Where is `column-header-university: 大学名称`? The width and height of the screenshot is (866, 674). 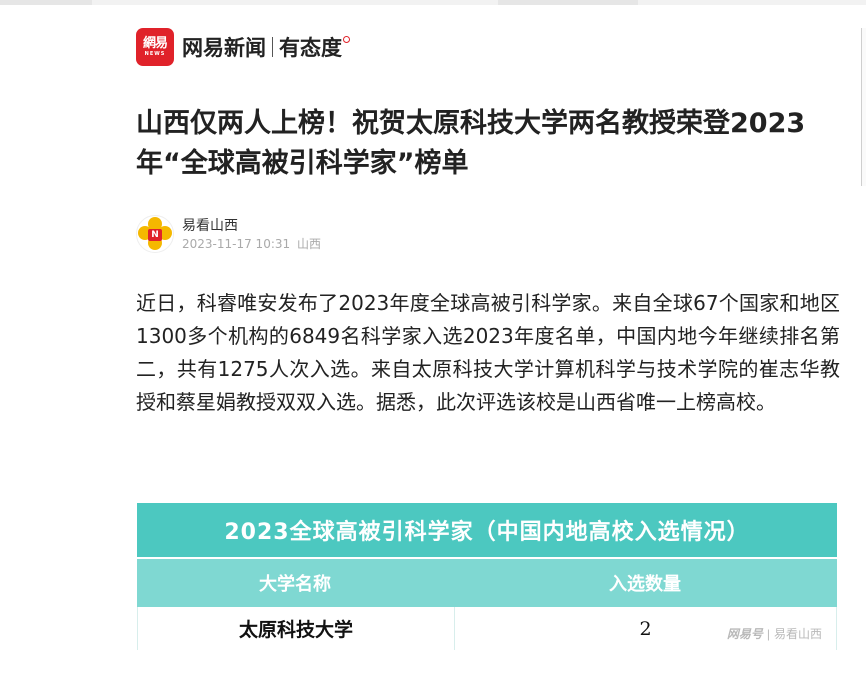
column-header-university: 大学名称 is located at coordinates (295, 584).